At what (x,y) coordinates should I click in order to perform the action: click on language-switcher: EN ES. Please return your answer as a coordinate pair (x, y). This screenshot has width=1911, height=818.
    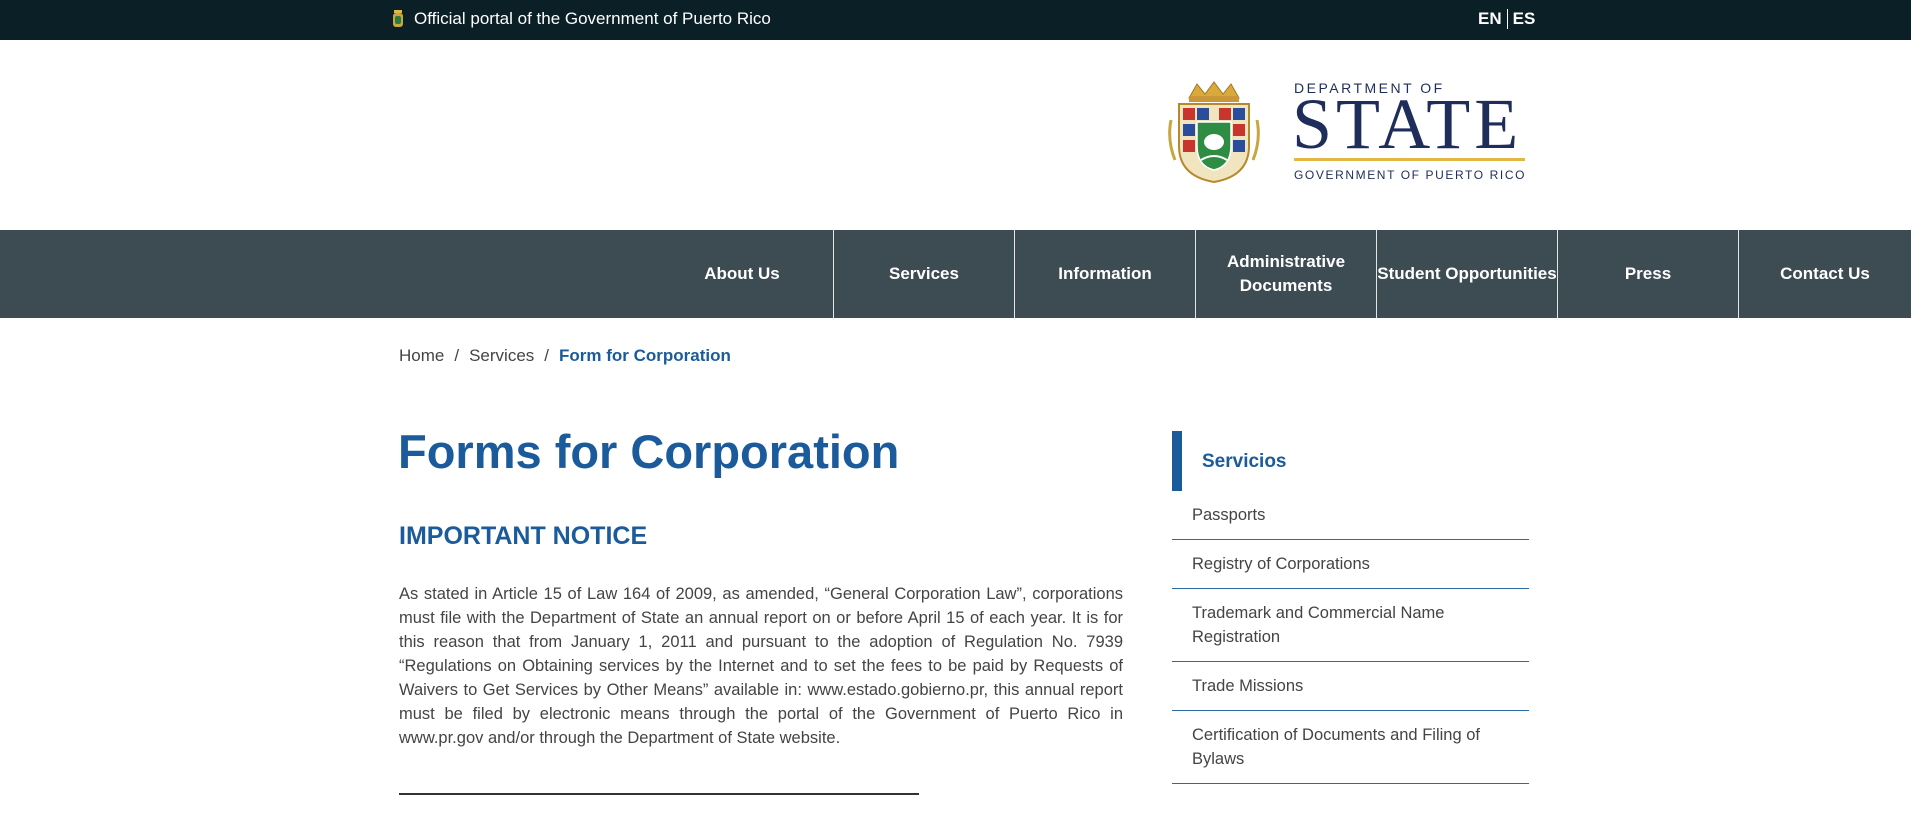
    Looking at the image, I should click on (1506, 19).